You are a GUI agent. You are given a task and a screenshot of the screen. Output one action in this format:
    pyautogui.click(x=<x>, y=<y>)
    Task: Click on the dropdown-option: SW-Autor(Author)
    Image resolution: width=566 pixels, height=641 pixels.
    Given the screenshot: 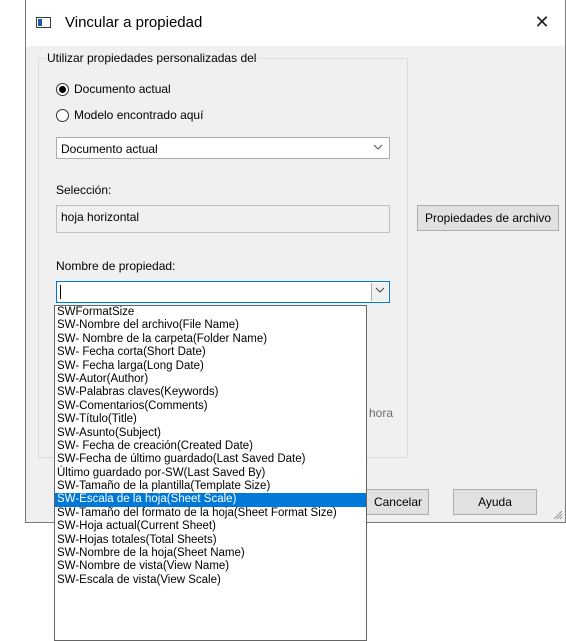 What is the action you would take?
    pyautogui.click(x=210, y=379)
    